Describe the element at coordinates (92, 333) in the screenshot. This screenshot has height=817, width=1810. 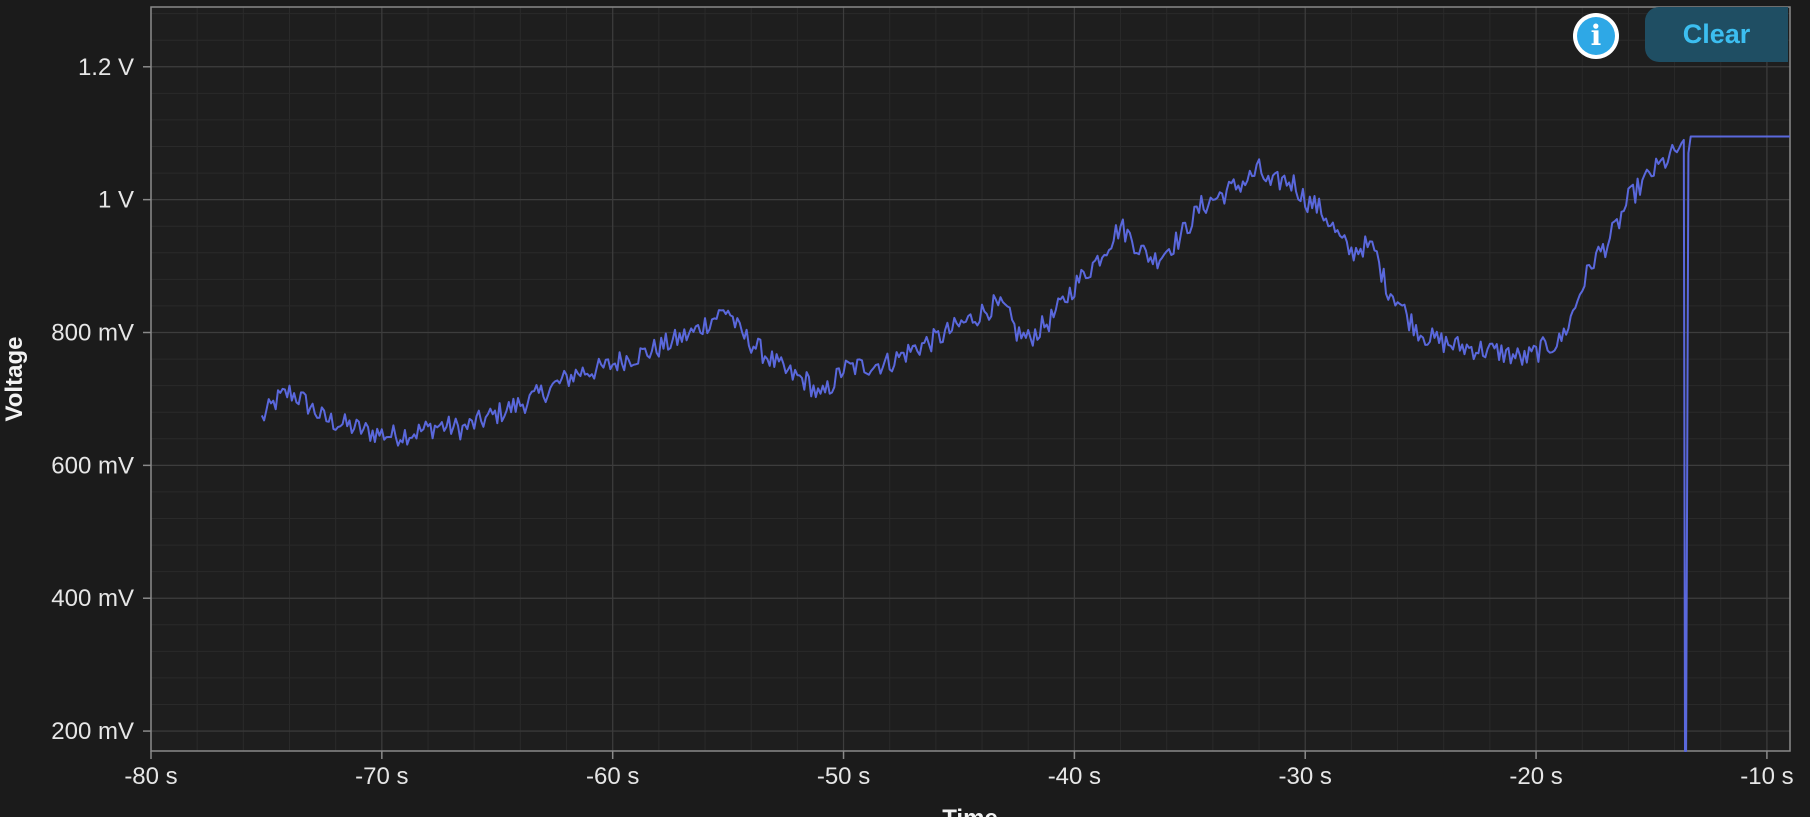
I see `y-tick-label: 800 mV` at that location.